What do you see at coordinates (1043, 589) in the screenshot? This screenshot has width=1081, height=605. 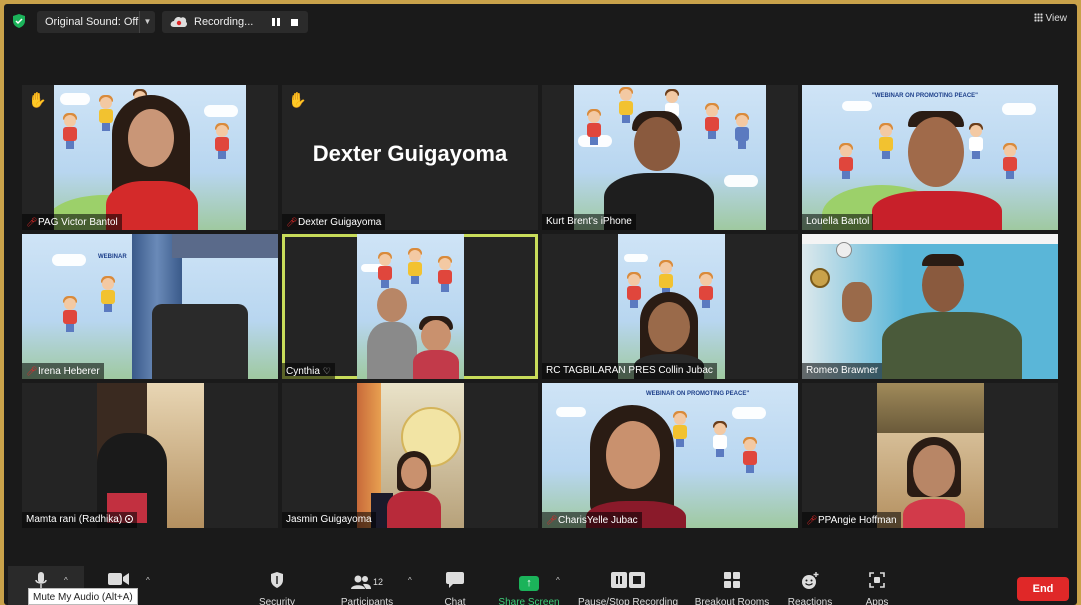 I see `end-meeting-button: End` at bounding box center [1043, 589].